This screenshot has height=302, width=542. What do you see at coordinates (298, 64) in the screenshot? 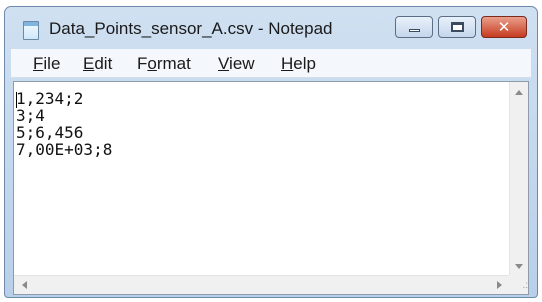
I see `menu-help: Help` at bounding box center [298, 64].